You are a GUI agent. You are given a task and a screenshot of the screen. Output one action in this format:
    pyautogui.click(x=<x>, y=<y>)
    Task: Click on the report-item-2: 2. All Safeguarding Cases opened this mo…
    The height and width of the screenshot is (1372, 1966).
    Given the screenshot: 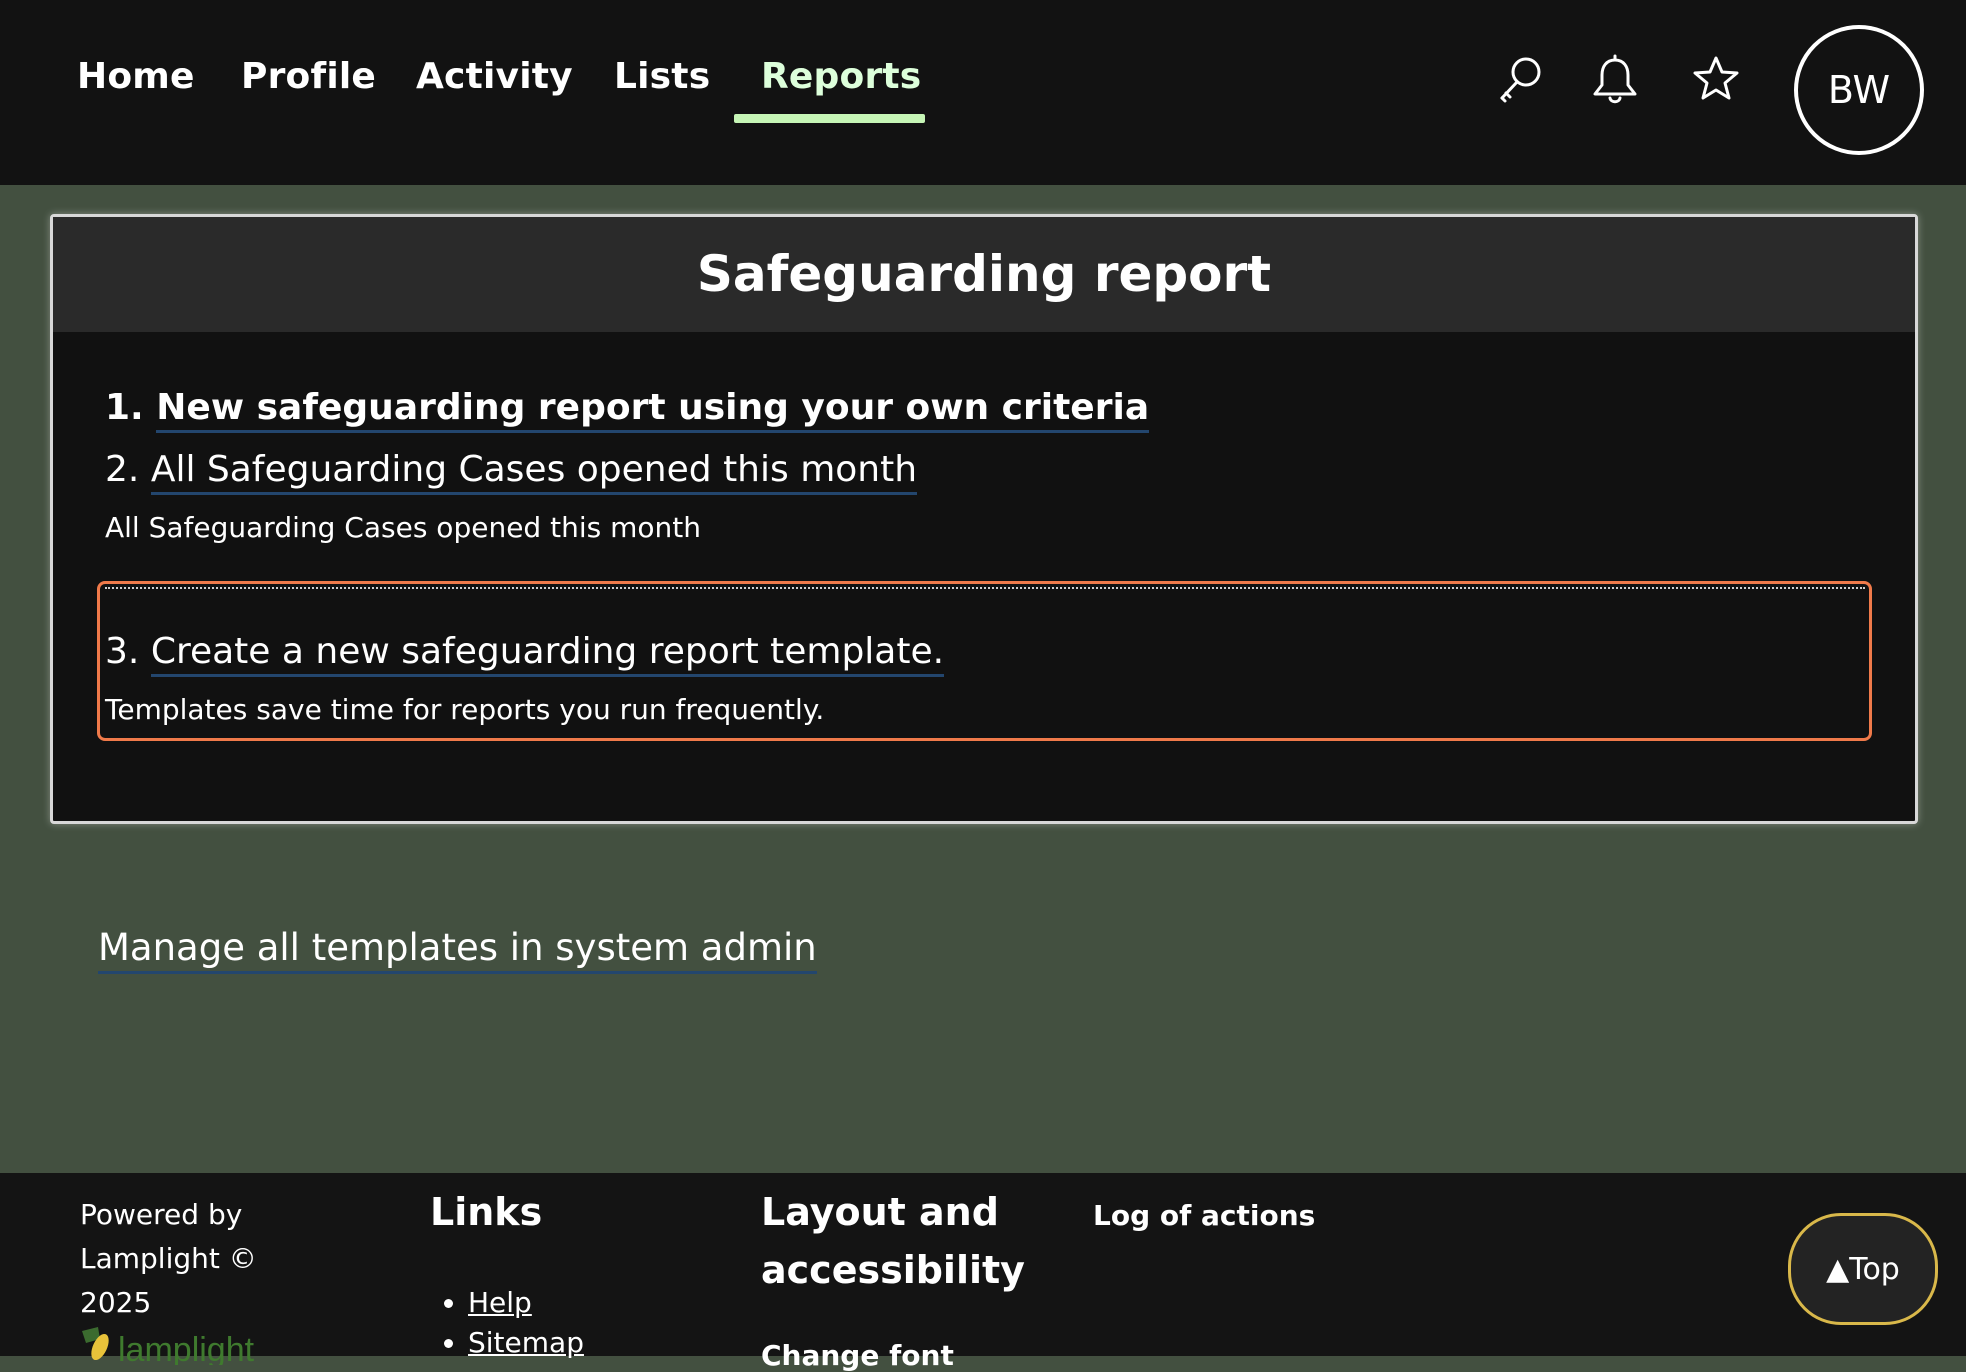 What is the action you would take?
    pyautogui.click(x=511, y=472)
    